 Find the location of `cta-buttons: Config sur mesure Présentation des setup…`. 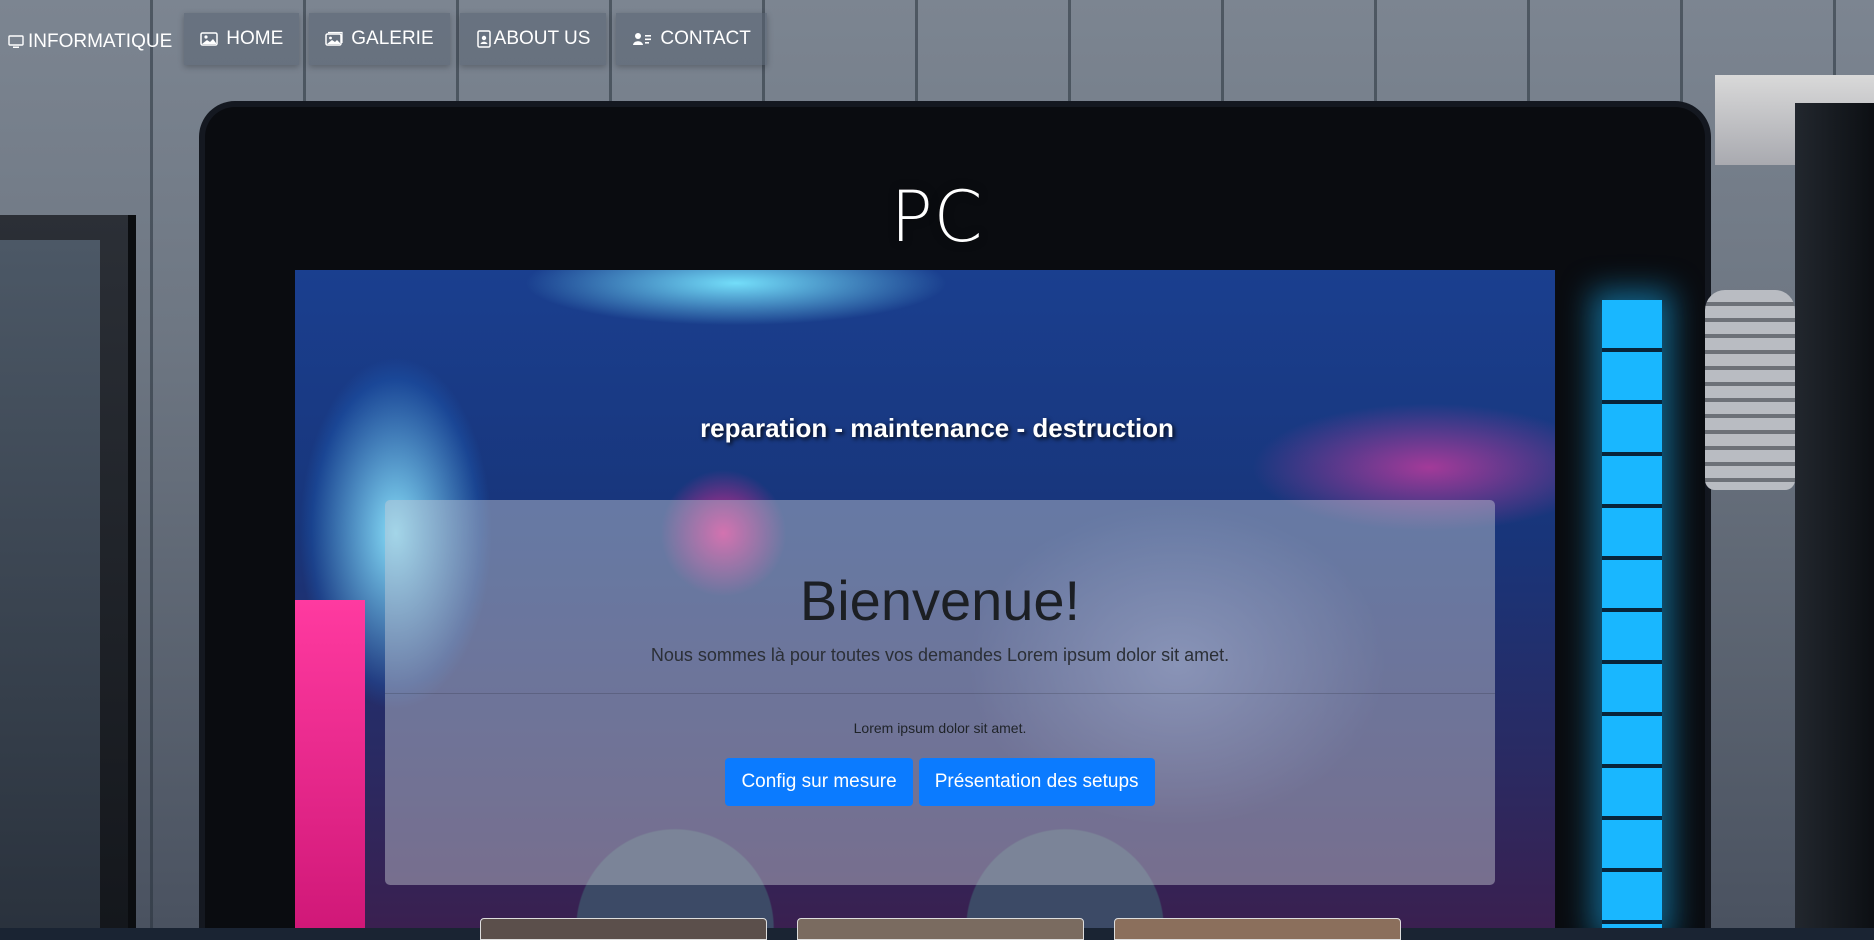

cta-buttons: Config sur mesure Présentation des setup… is located at coordinates (940, 782).